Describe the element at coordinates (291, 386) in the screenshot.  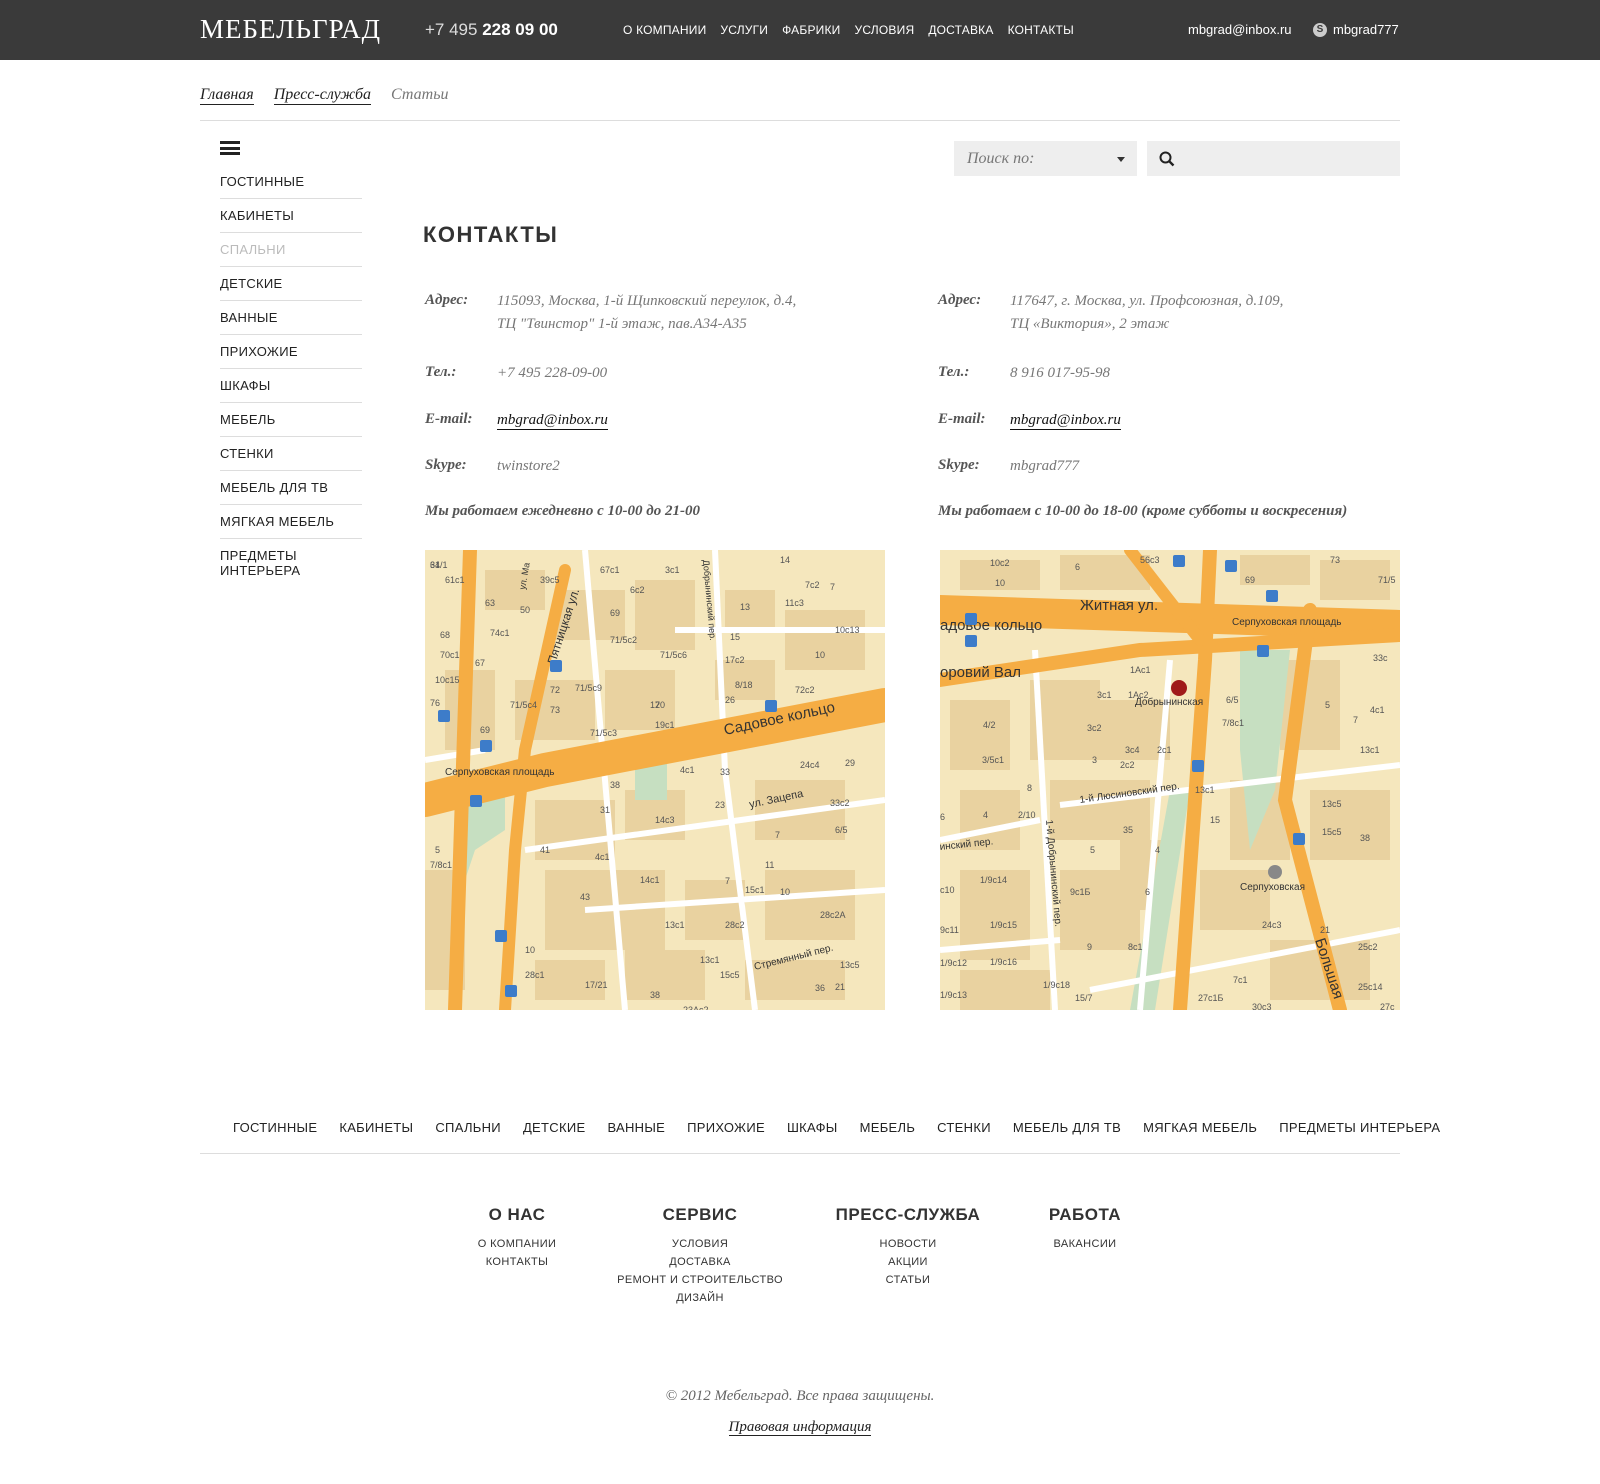
I see `sidebar-item-wardrobes: ШКАФЫ` at that location.